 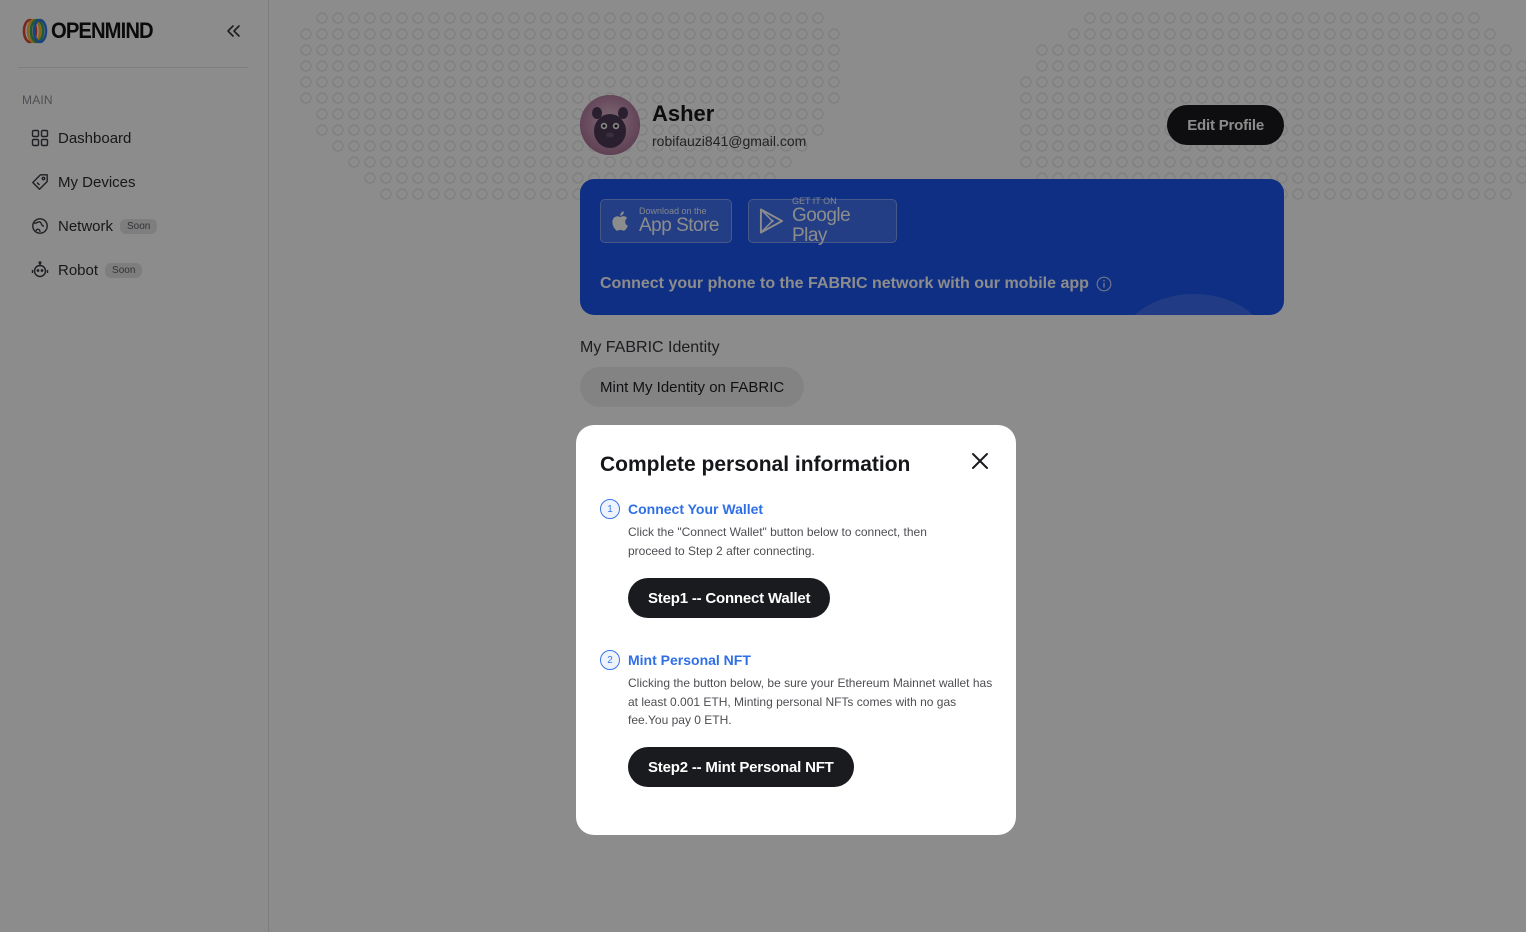 I want to click on step-title: Mint Personal NFT, so click(x=689, y=660).